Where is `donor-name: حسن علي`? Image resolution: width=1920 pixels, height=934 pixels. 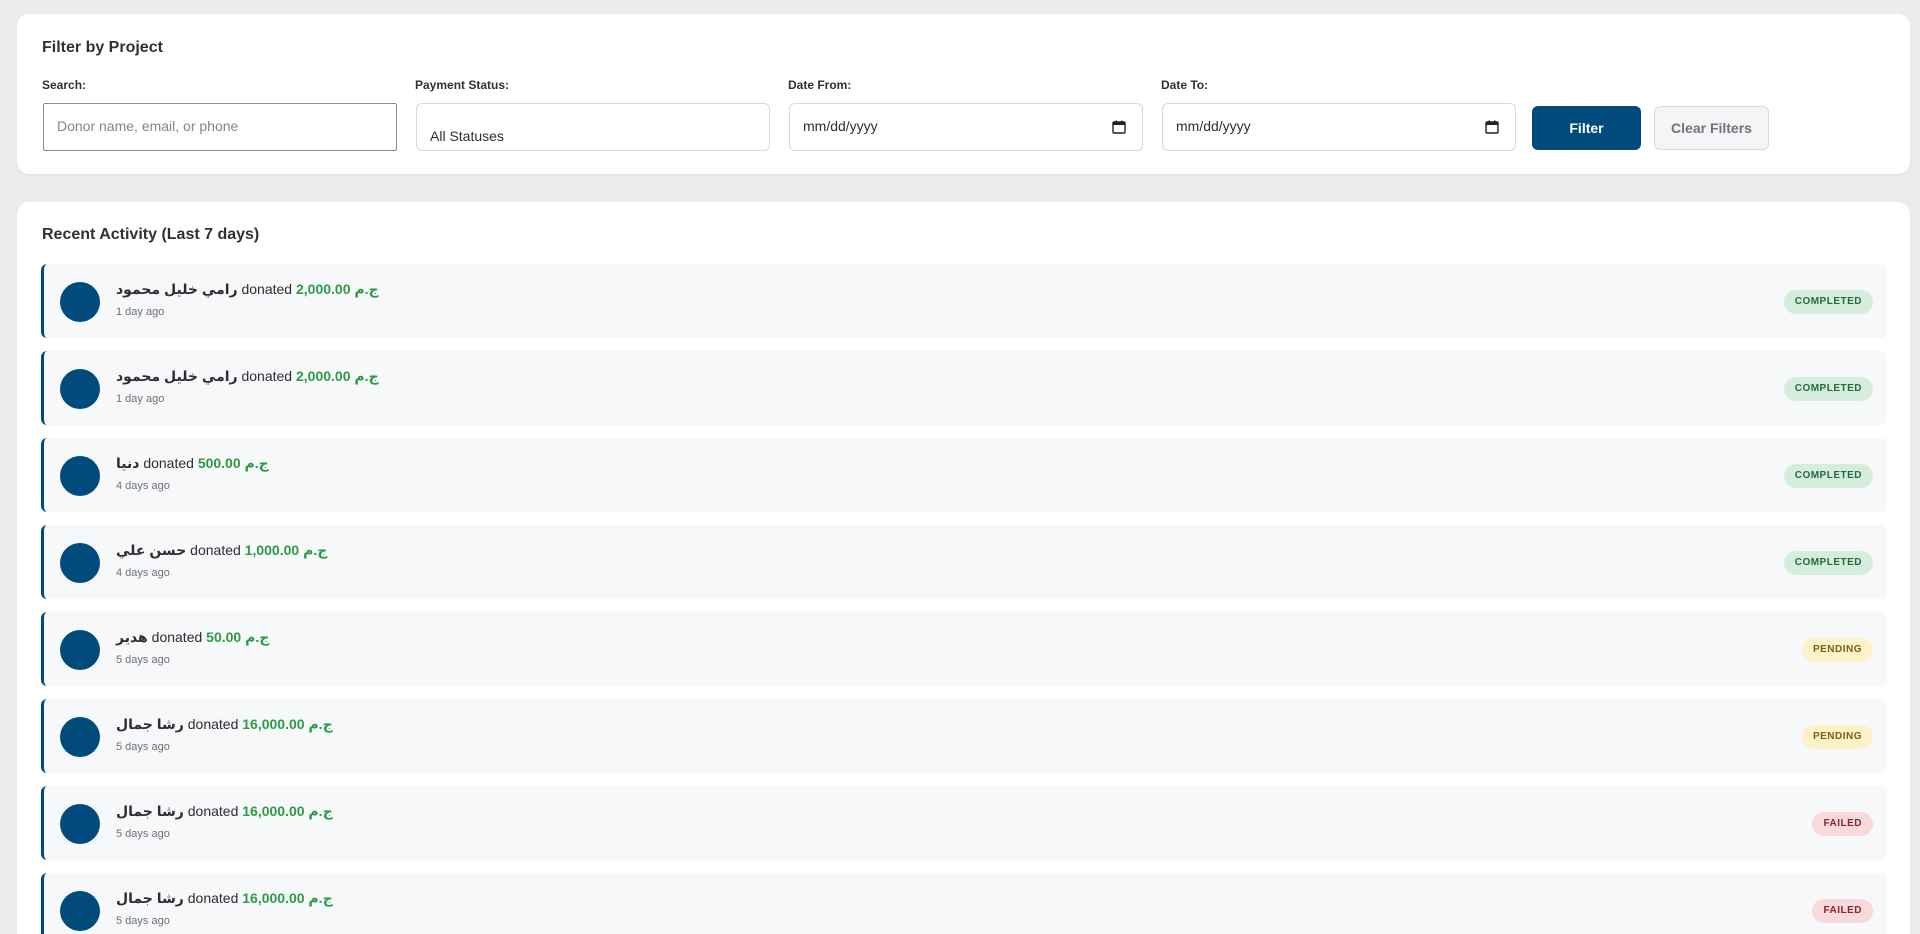 donor-name: حسن علي is located at coordinates (151, 550).